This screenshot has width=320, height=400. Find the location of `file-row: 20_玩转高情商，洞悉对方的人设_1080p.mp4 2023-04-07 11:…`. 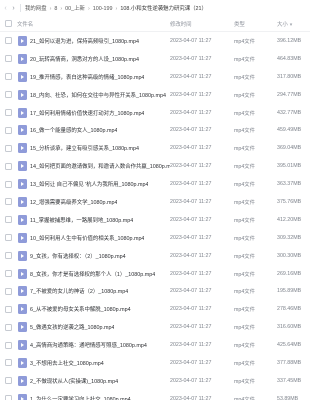

file-row: 20_玩转高情商，洞悉对方的人设_1080p.mp4 2023-04-07 11:… is located at coordinates (155, 59).